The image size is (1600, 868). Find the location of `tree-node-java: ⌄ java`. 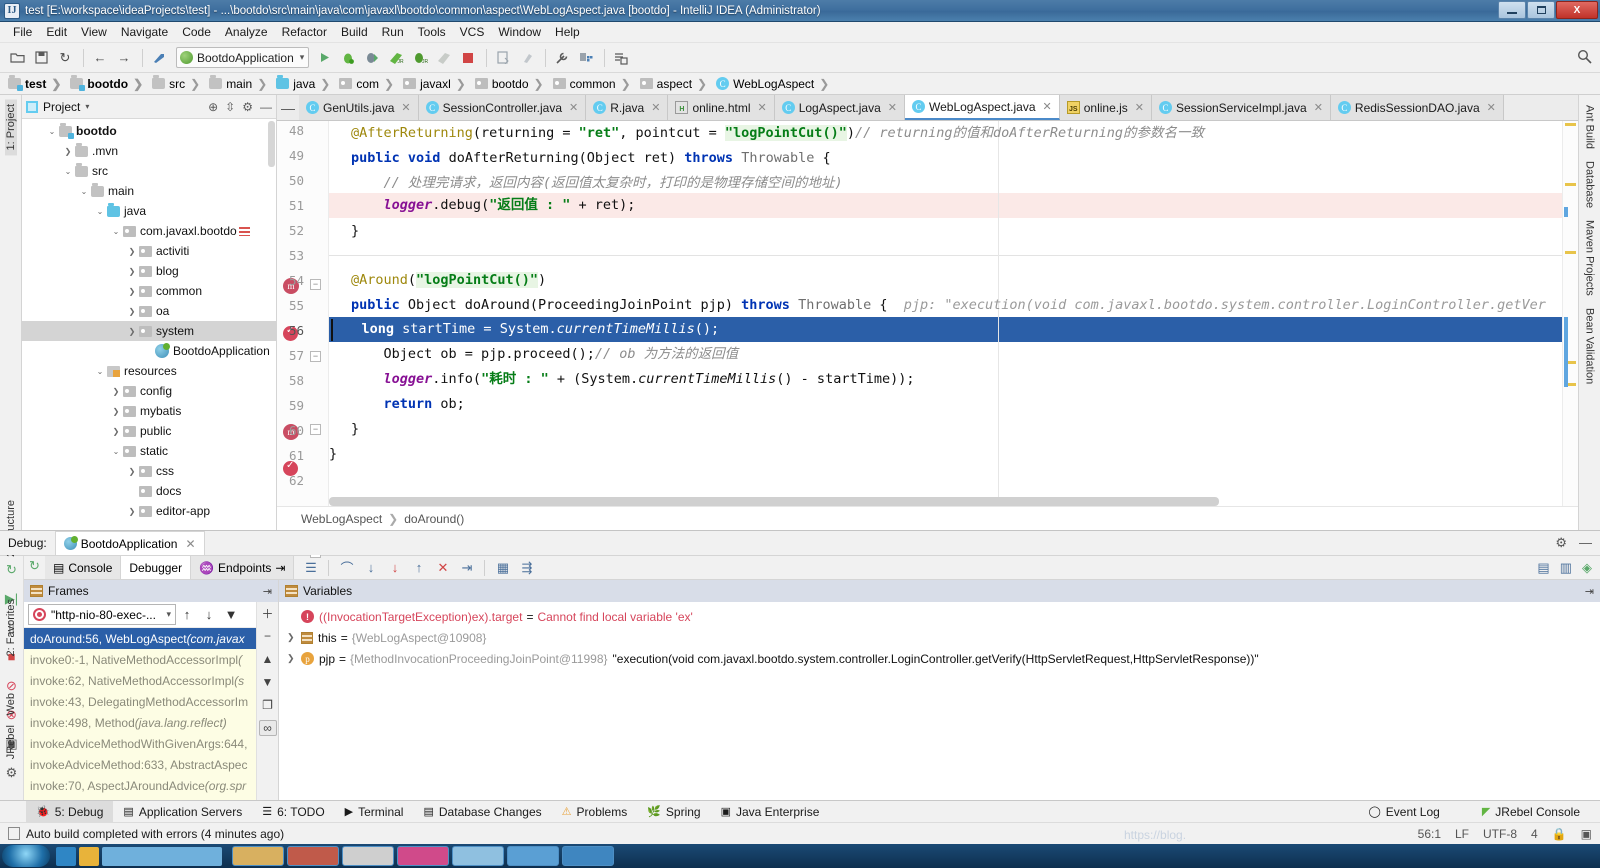

tree-node-java: ⌄ java is located at coordinates (149, 211).